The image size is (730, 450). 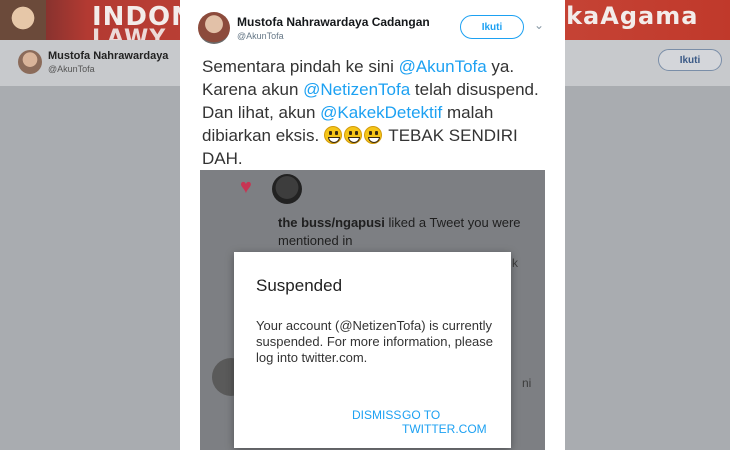 I want to click on follow-button: Ikuti, so click(x=492, y=27).